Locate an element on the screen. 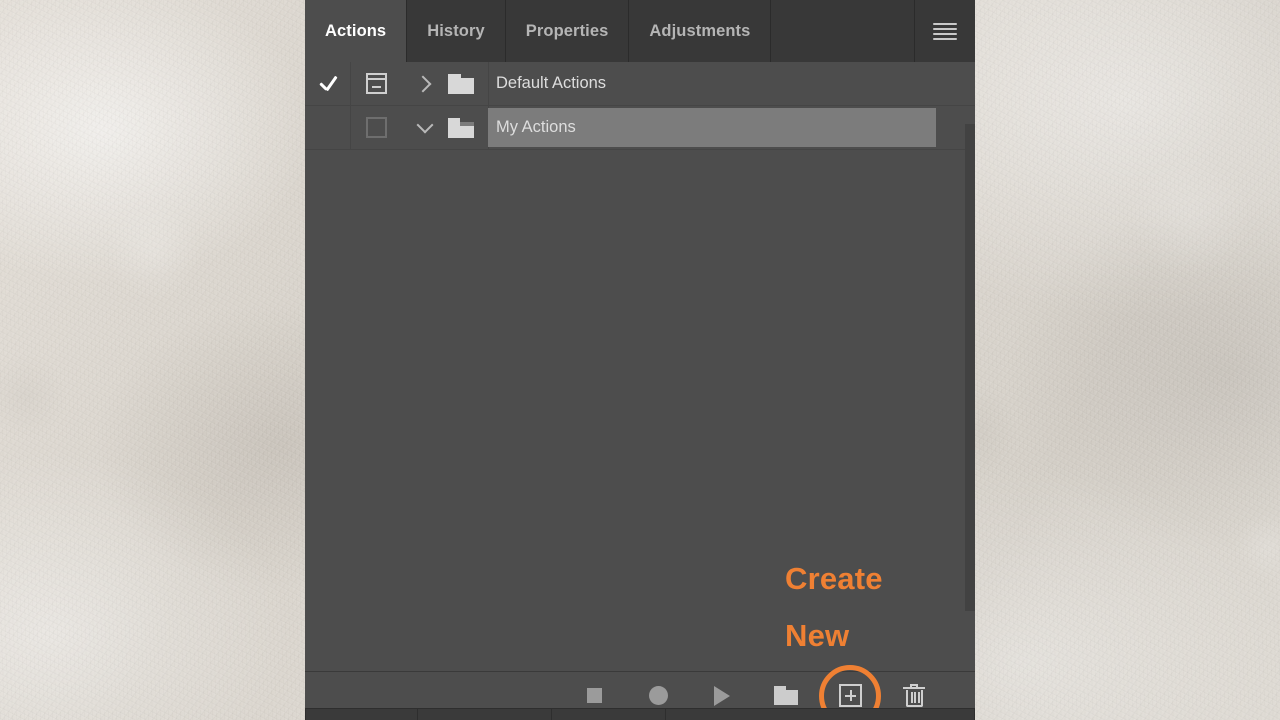 This screenshot has height=720, width=1280. play-icon is located at coordinates (722, 695).